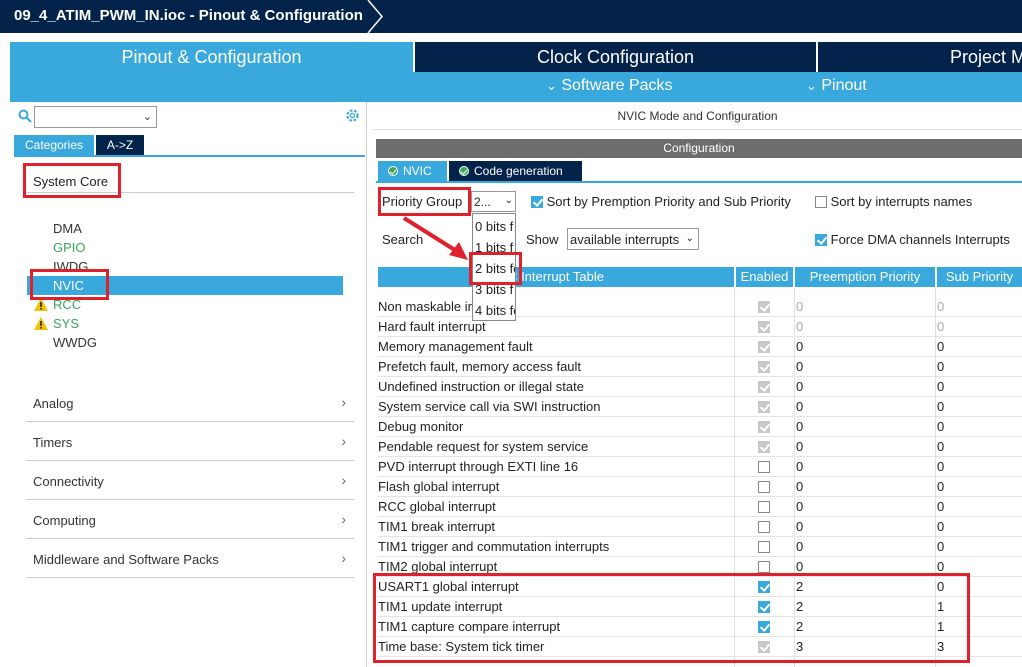 The height and width of the screenshot is (667, 1022). I want to click on priority-option-0: 0 bits f, so click(494, 226).